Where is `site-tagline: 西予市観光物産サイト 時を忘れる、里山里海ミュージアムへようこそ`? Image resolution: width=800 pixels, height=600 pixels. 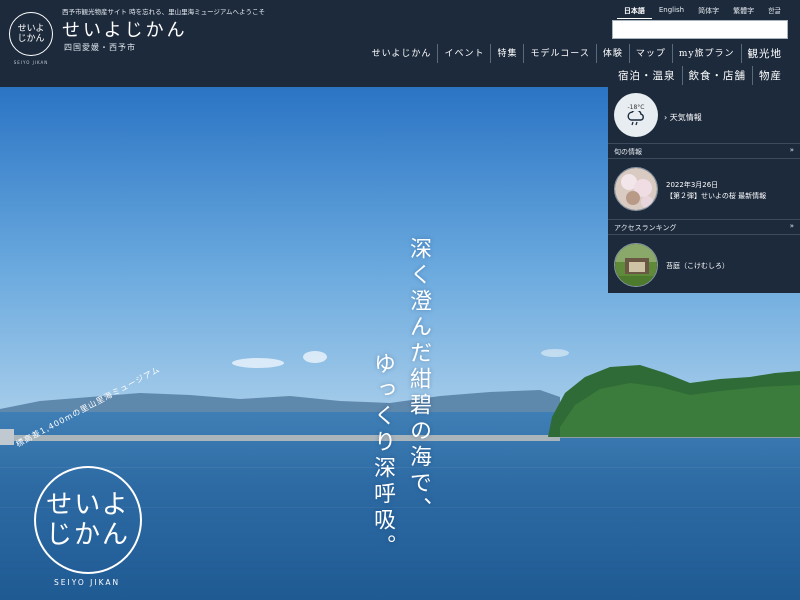 site-tagline: 西予市観光物産サイト 時を忘れる、里山里海ミュージアムへようこそ is located at coordinates (163, 12).